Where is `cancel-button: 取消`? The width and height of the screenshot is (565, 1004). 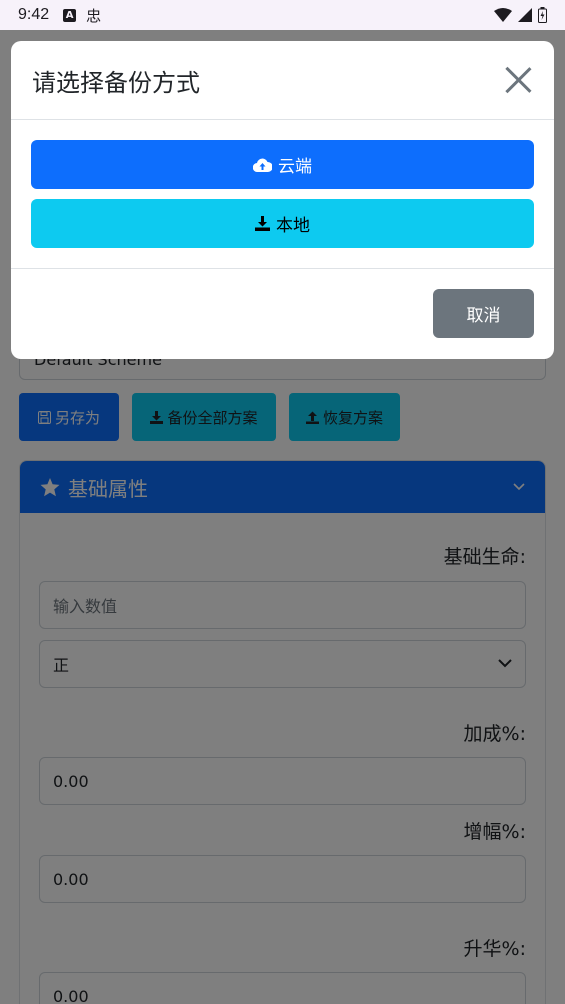
cancel-button: 取消 is located at coordinates (483, 313).